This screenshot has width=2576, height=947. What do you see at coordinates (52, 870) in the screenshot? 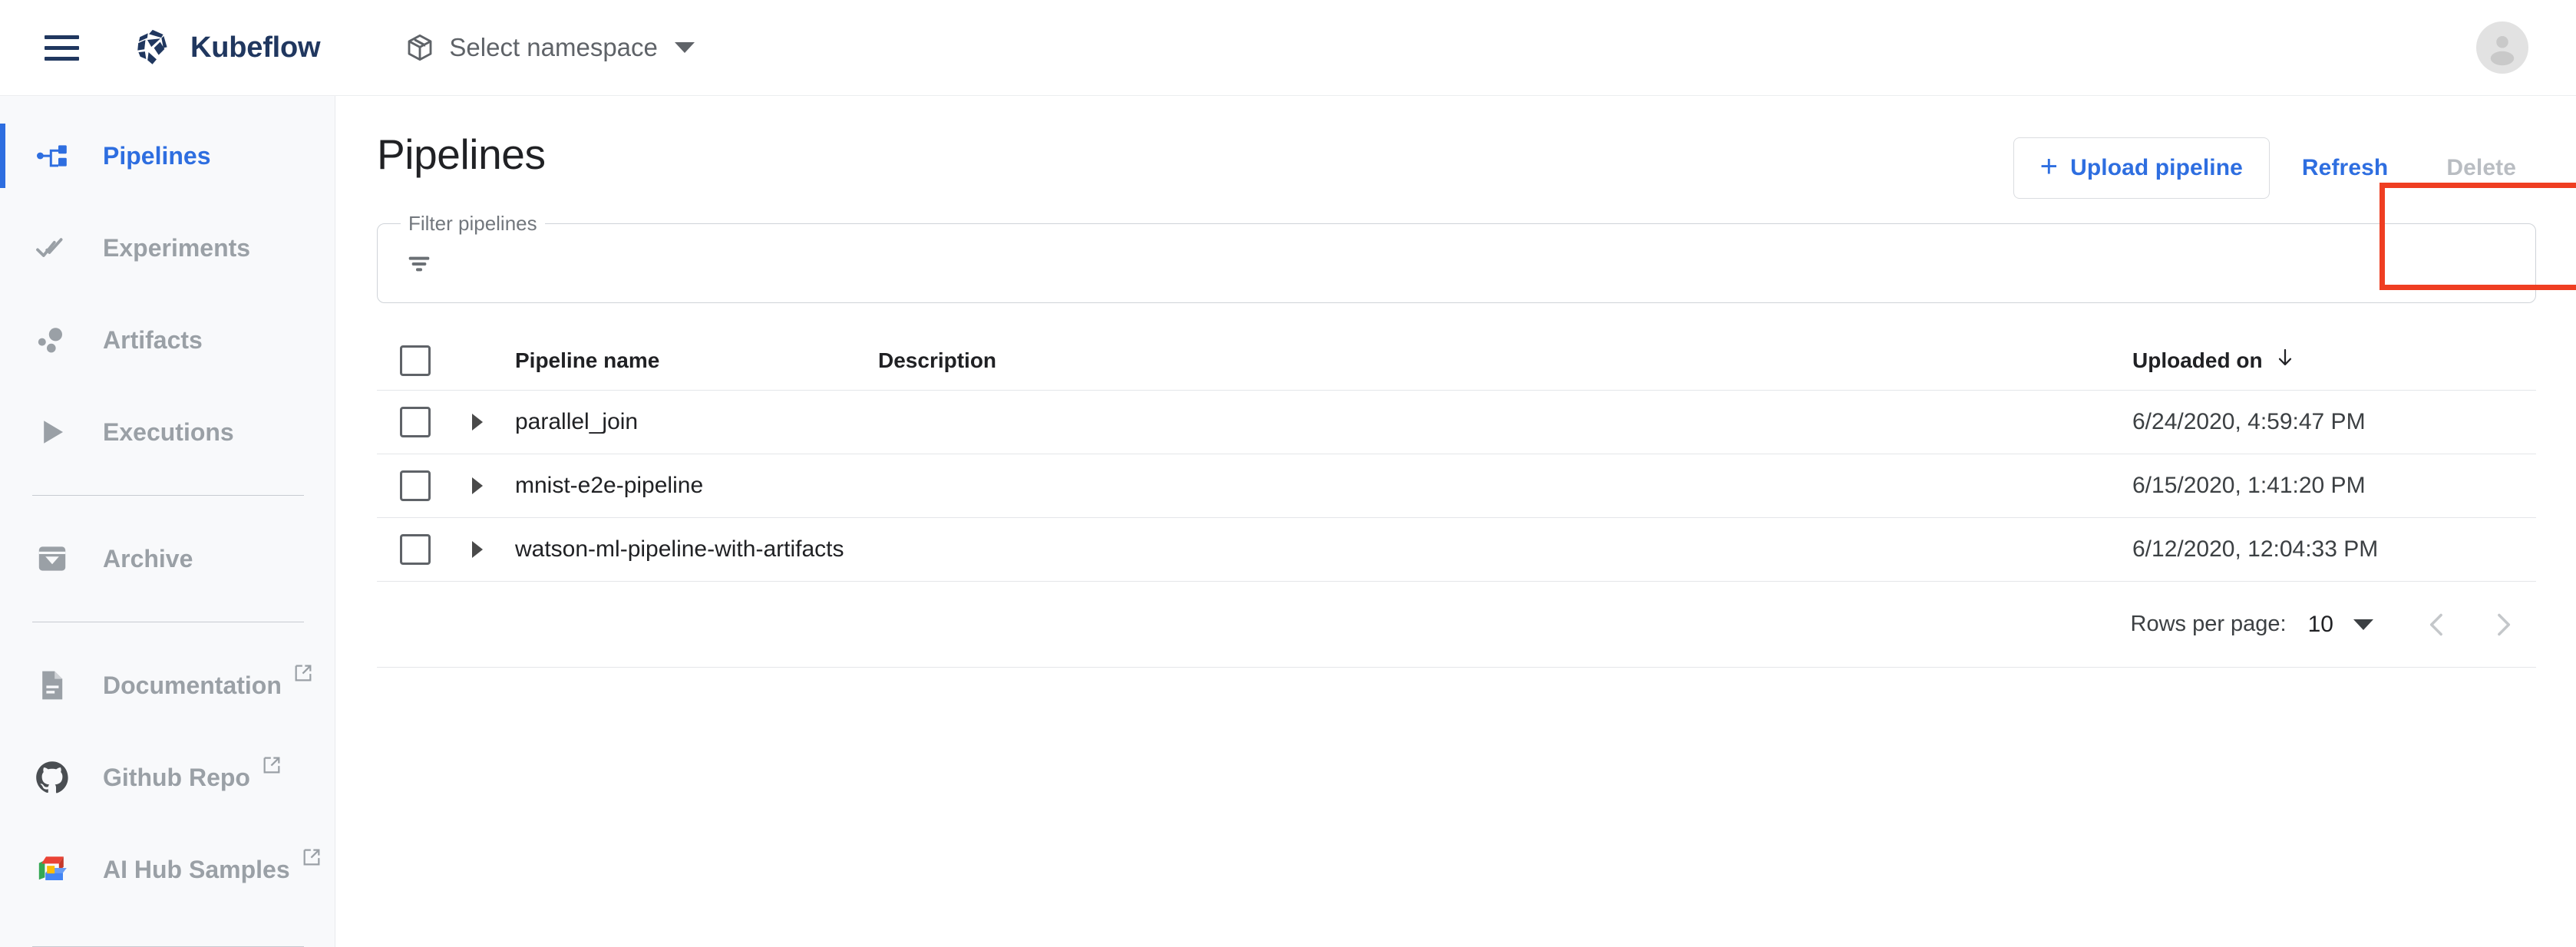
I see `ai-hub-cubes-icon` at bounding box center [52, 870].